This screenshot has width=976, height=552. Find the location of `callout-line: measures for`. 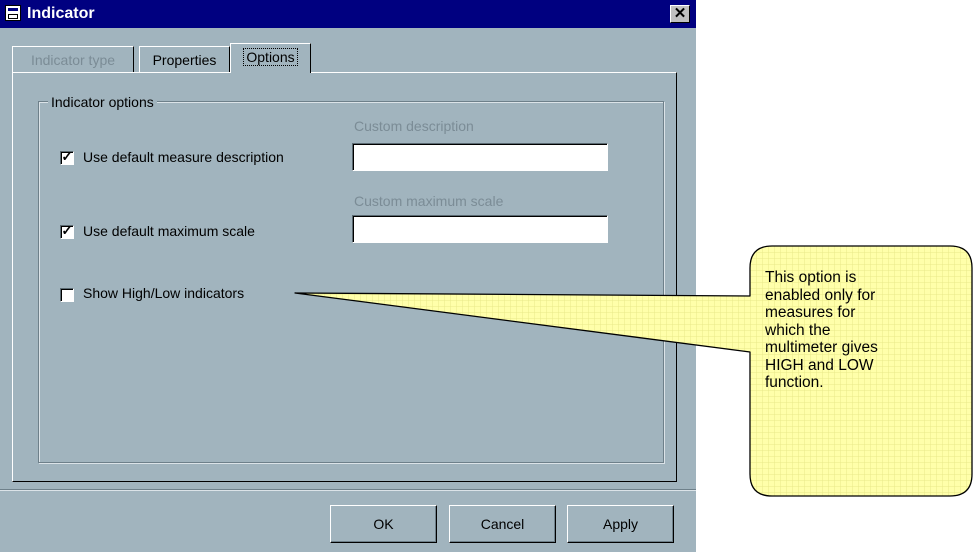

callout-line: measures for is located at coordinates (810, 312).